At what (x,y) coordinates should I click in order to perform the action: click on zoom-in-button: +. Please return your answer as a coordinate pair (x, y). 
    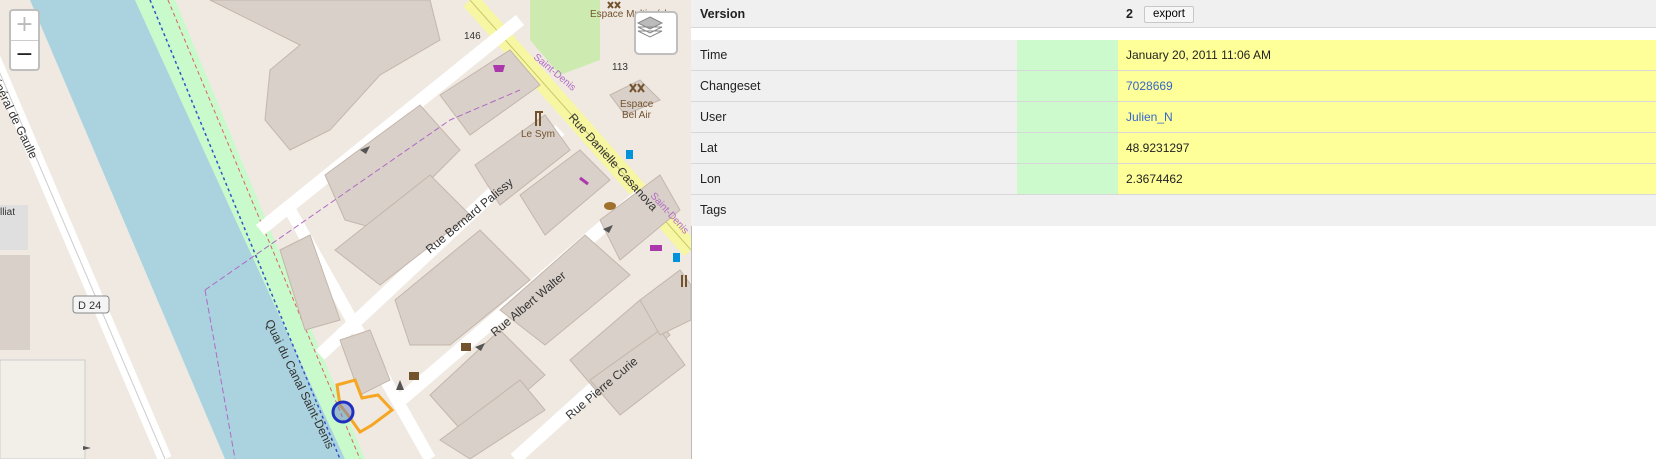
    Looking at the image, I should click on (24, 26).